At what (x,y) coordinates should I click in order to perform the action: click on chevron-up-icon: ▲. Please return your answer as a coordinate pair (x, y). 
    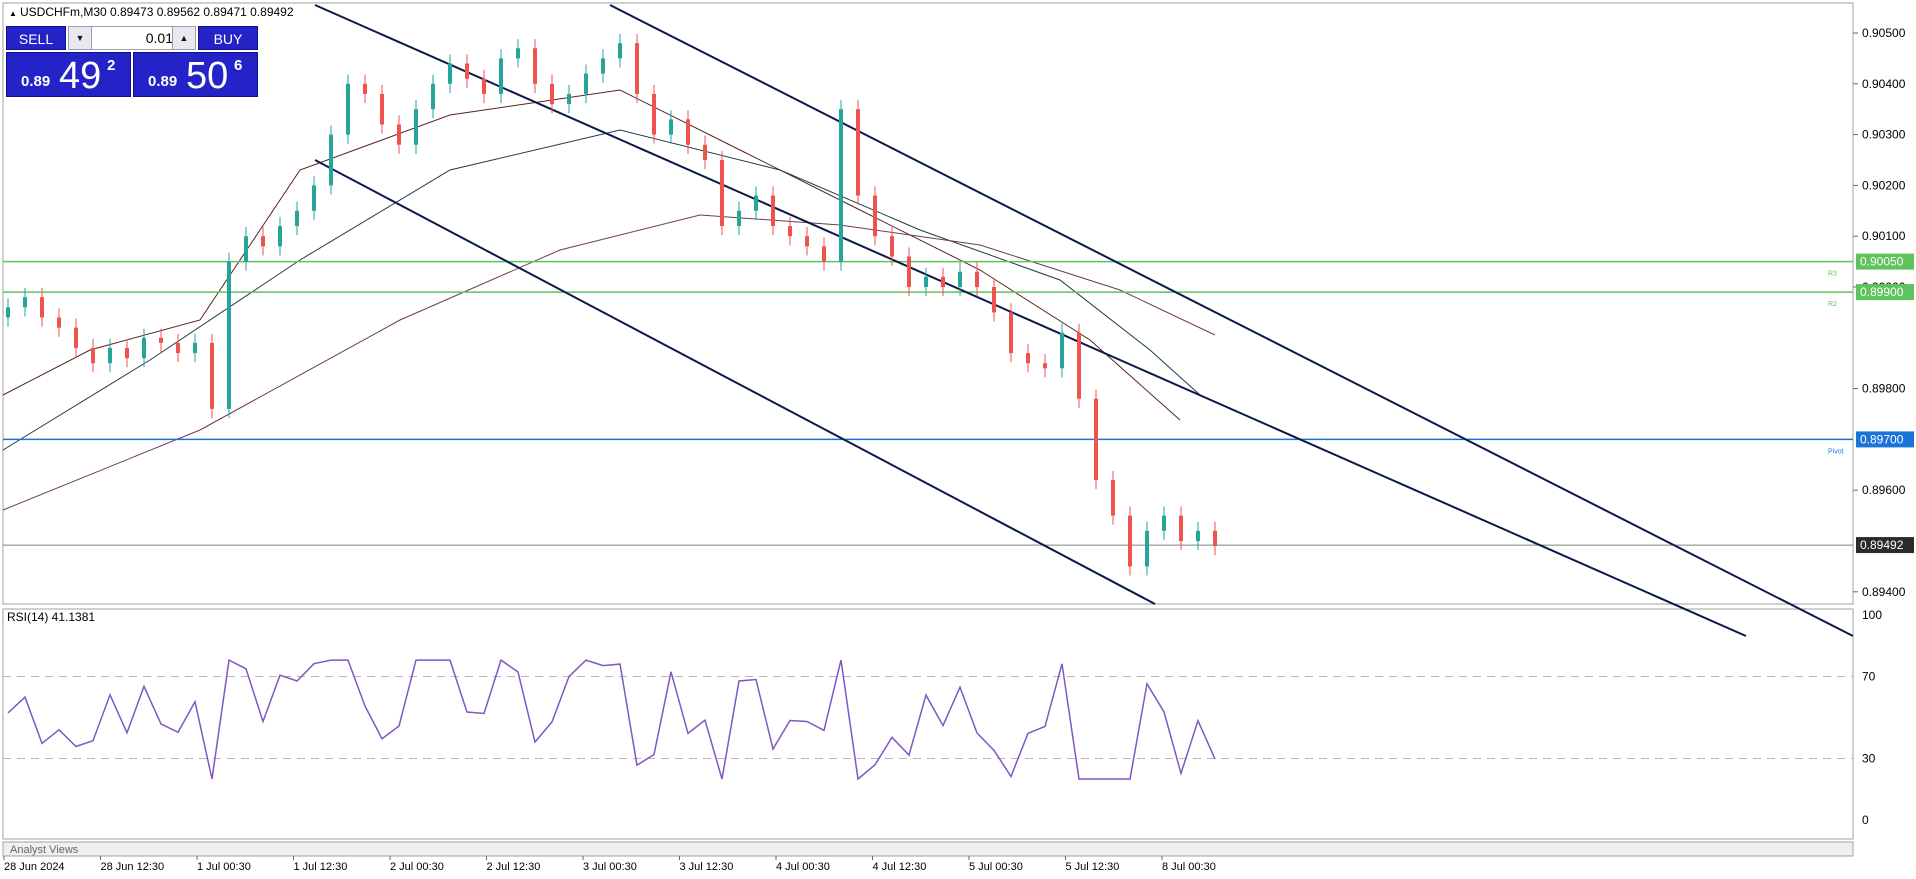
    Looking at the image, I should click on (183, 38).